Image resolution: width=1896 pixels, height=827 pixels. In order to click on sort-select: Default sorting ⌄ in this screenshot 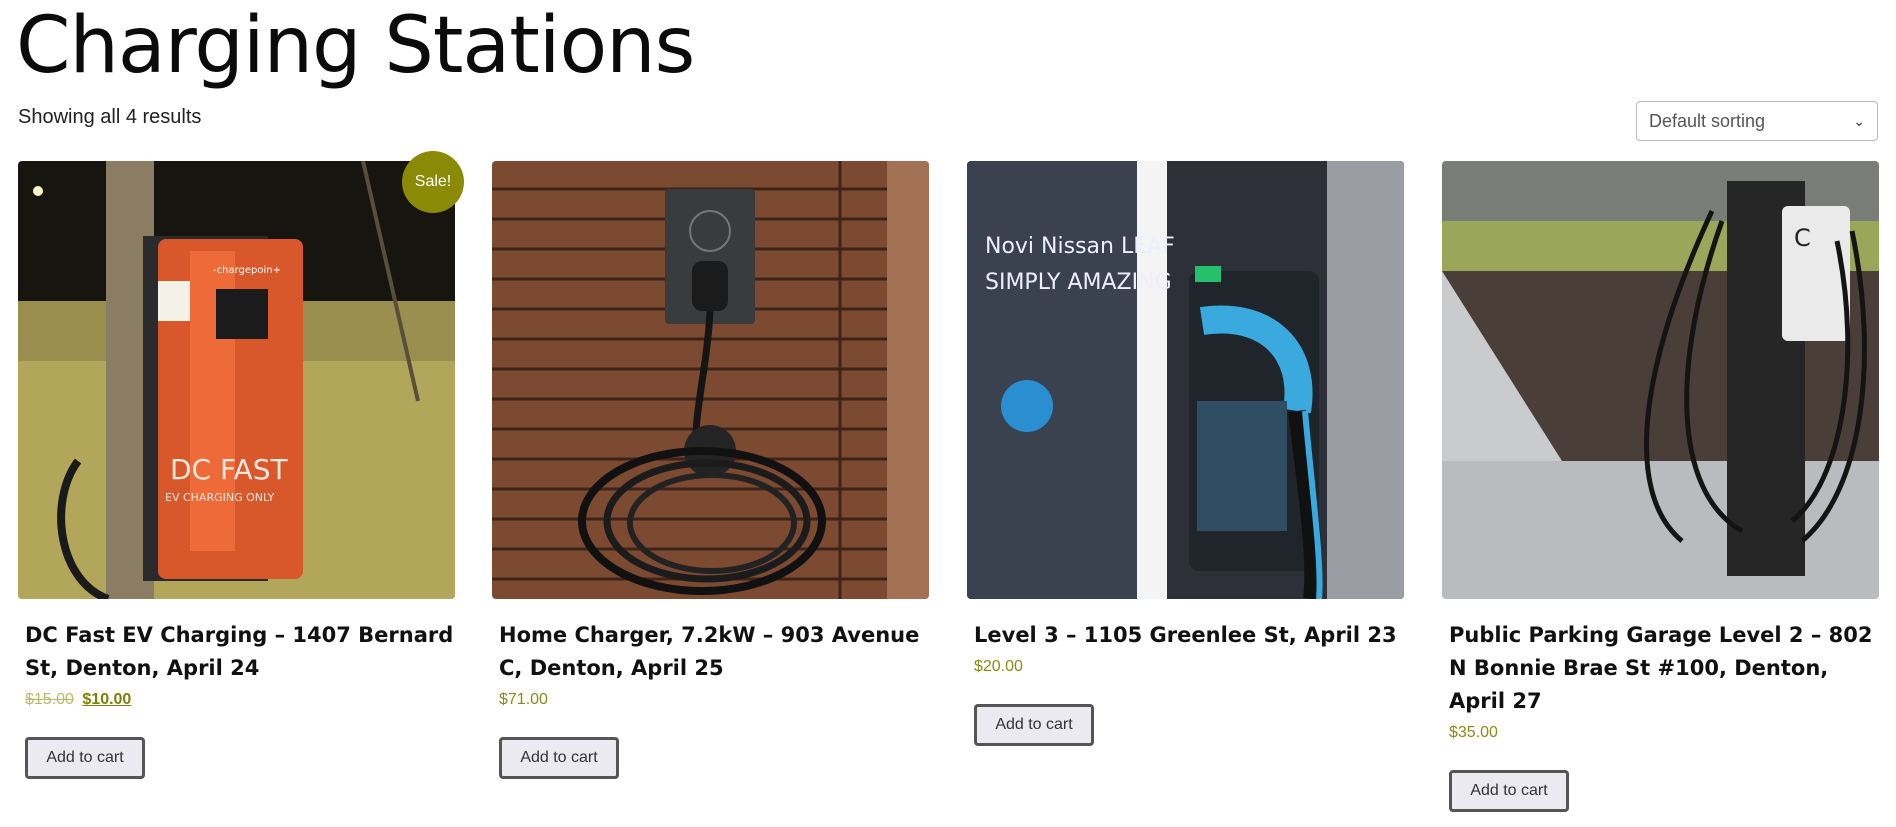, I will do `click(1757, 121)`.